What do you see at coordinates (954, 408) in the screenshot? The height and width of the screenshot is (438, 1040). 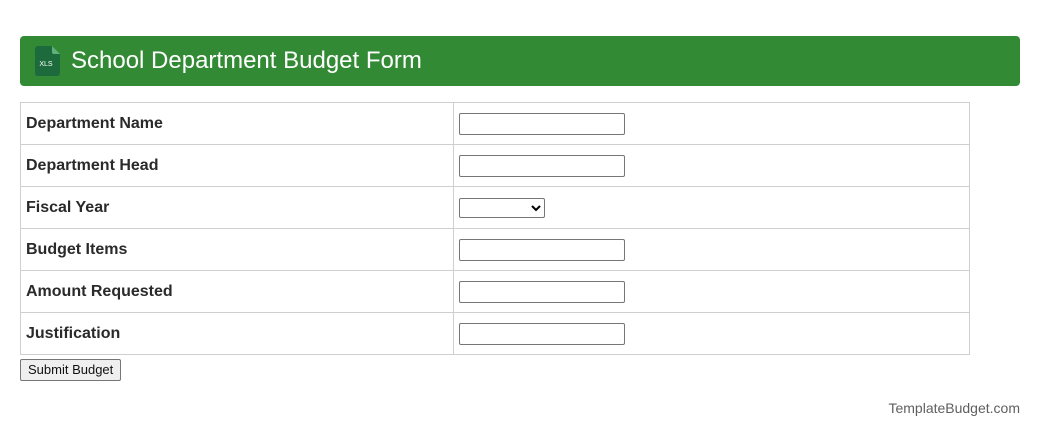 I see `footer-credit: TemplateBudget.com` at bounding box center [954, 408].